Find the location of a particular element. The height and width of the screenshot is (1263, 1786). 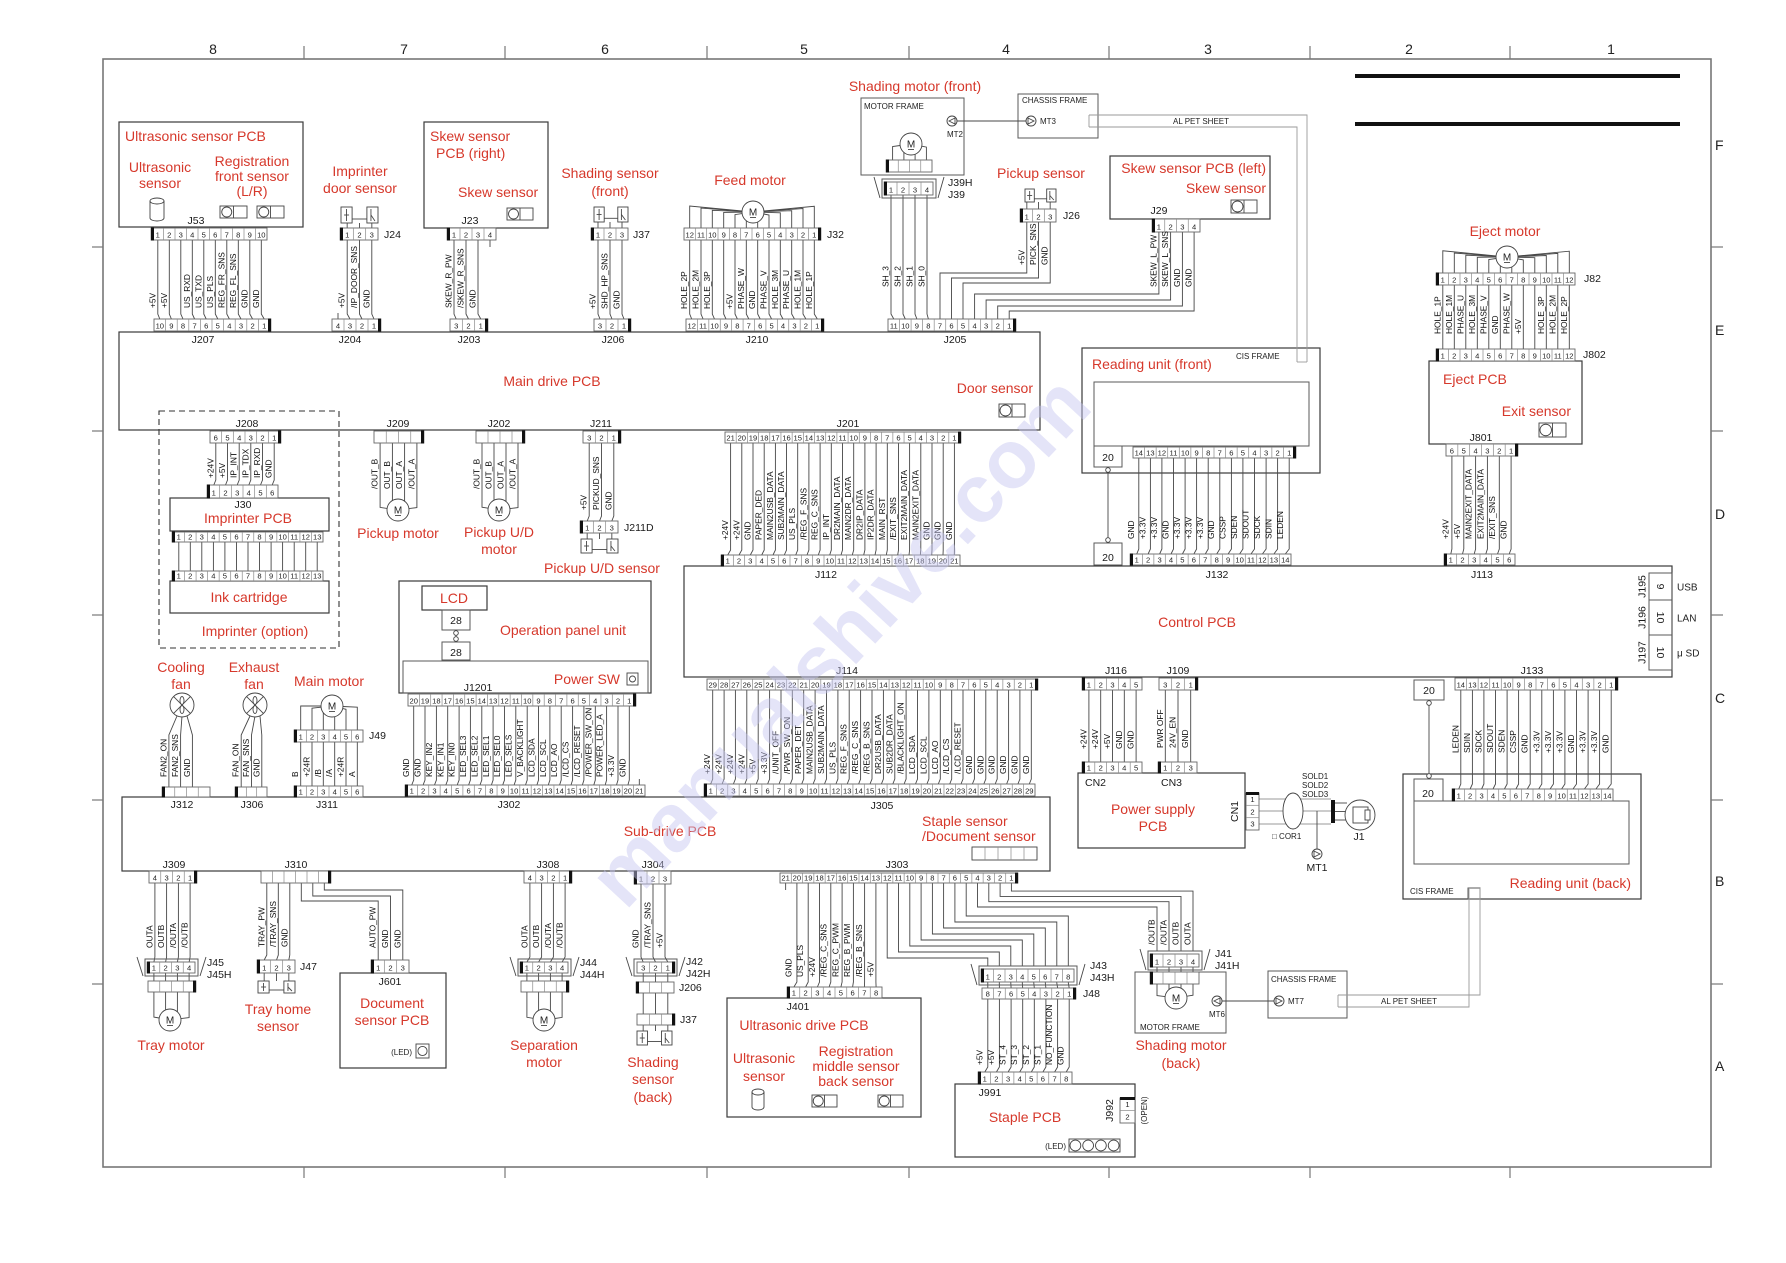

signal-label: DR2IP_DATA is located at coordinates (859, 514).